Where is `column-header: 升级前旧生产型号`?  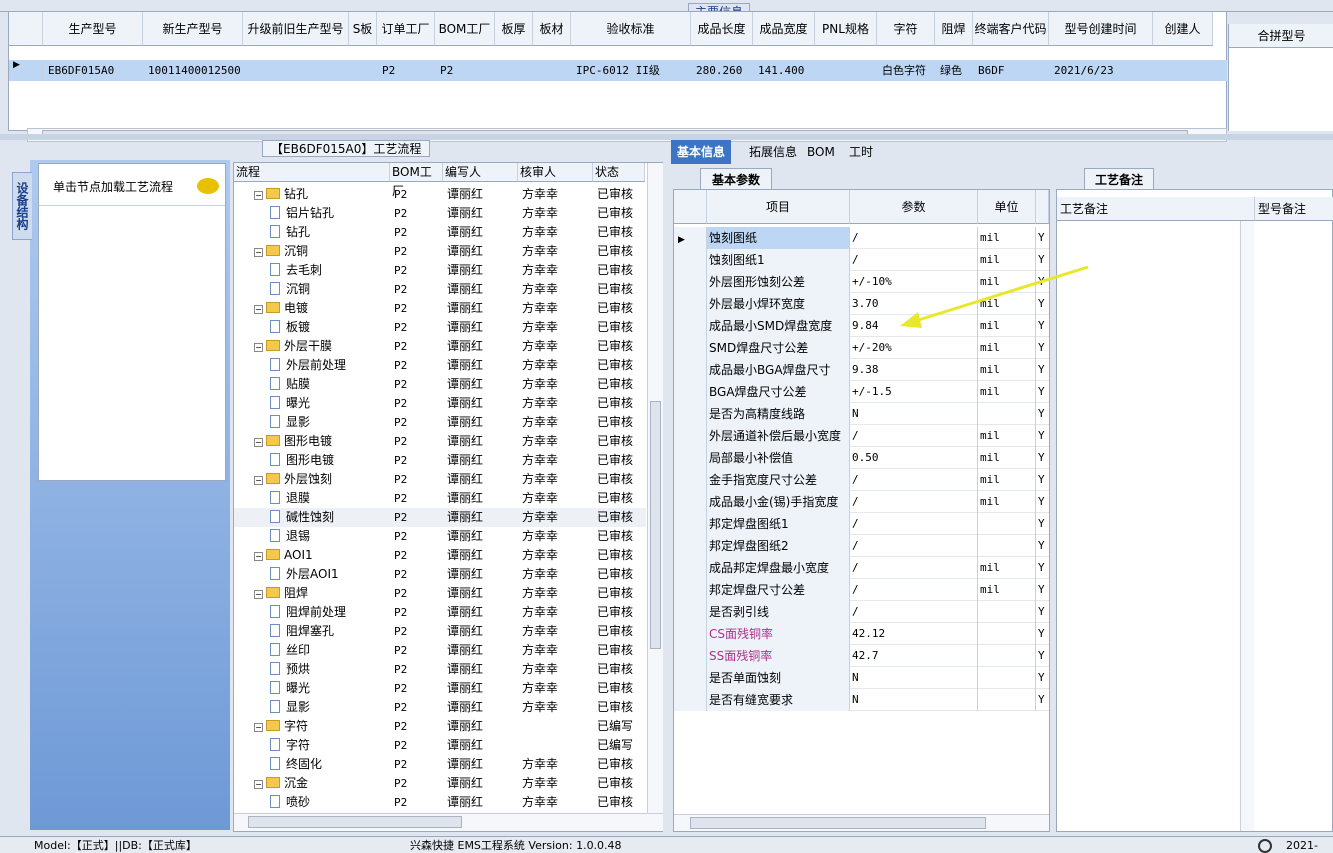 column-header: 升级前旧生产型号 is located at coordinates (296, 29).